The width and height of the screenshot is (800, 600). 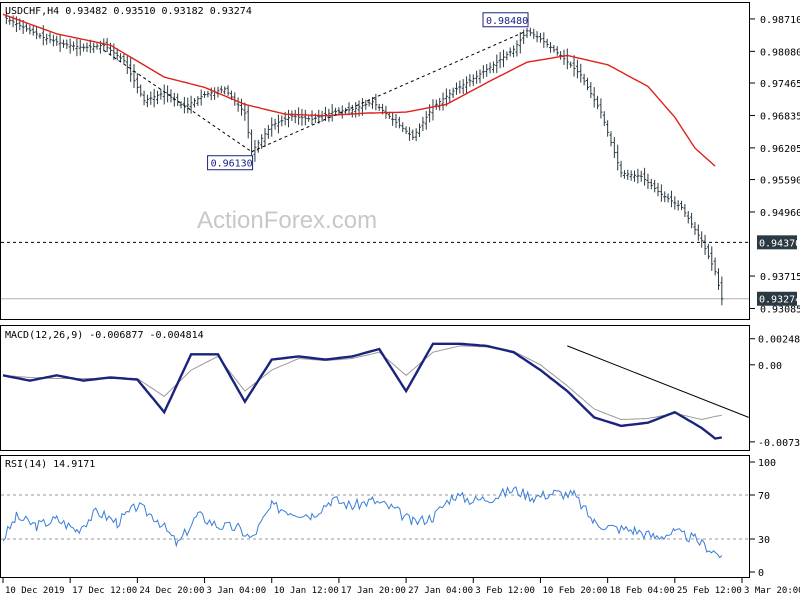 What do you see at coordinates (642, 591) in the screenshot?
I see `x-tick-label: 18 Feb 04:00` at bounding box center [642, 591].